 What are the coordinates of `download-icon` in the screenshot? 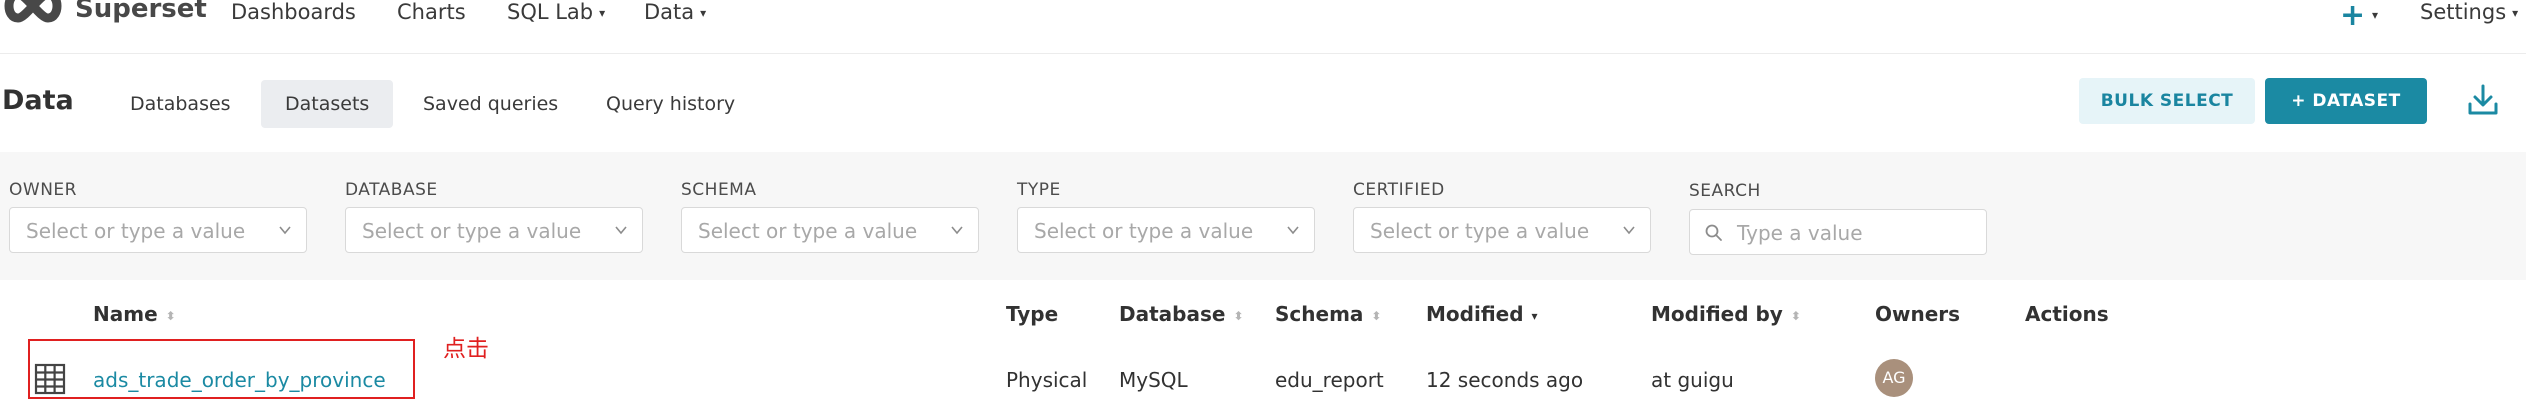 It's located at (2483, 100).